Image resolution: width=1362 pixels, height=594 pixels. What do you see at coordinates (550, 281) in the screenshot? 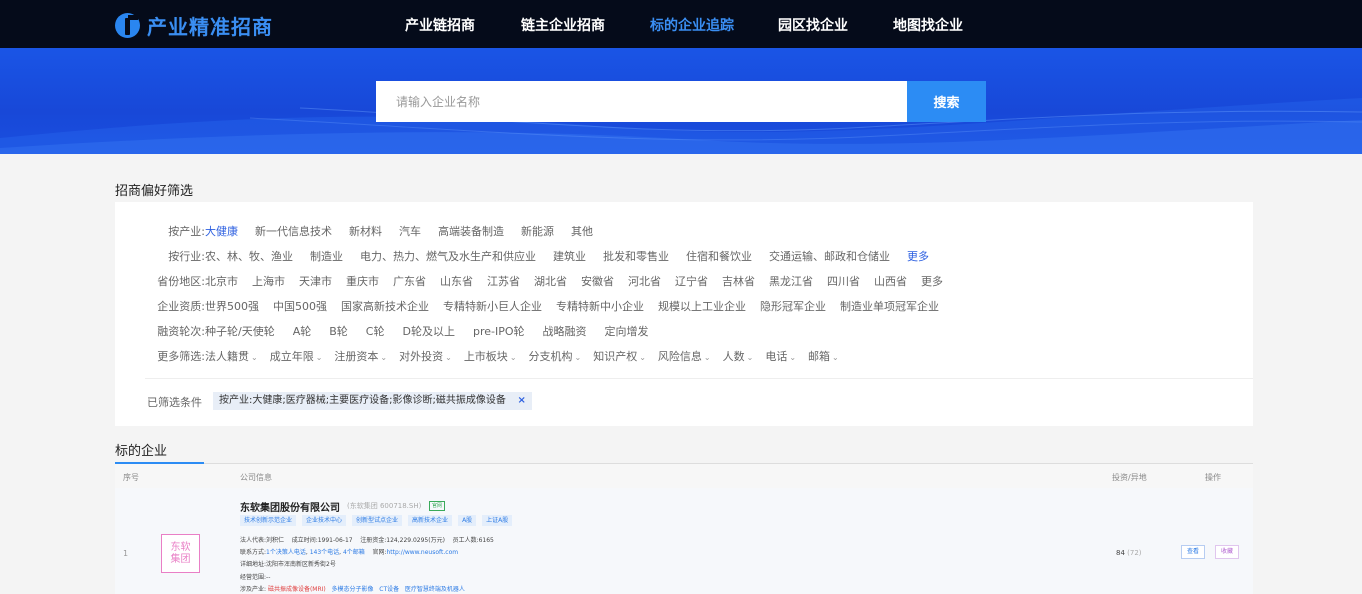
I see `filter-option: 湖北省` at bounding box center [550, 281].